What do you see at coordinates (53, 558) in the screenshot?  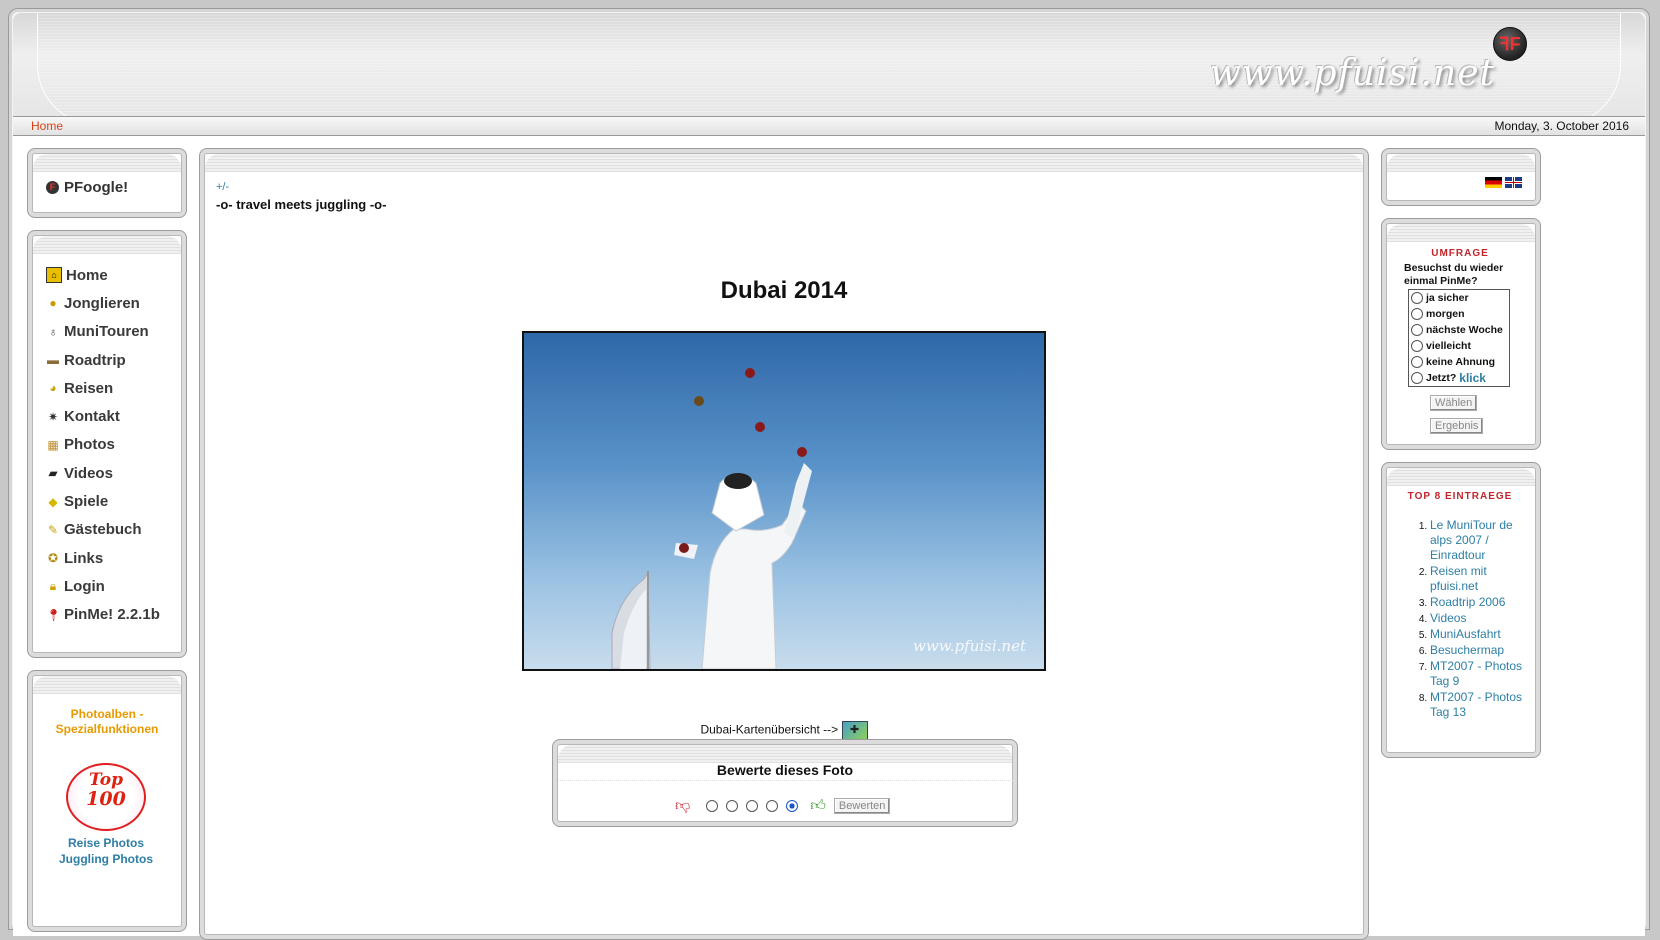 I see `links-gear-icon: ✪` at bounding box center [53, 558].